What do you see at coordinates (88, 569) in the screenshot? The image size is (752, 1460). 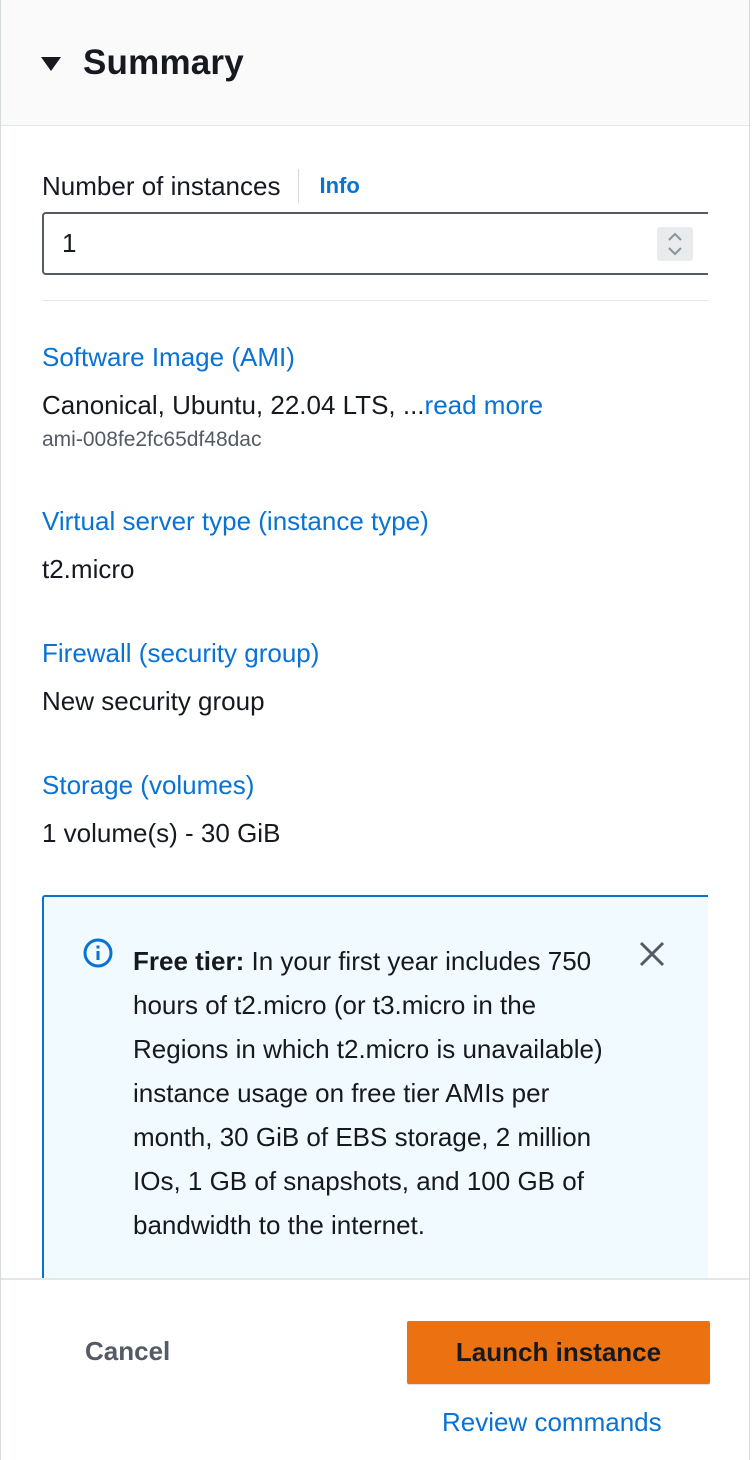 I see `instance-type-value: t2.micro` at bounding box center [88, 569].